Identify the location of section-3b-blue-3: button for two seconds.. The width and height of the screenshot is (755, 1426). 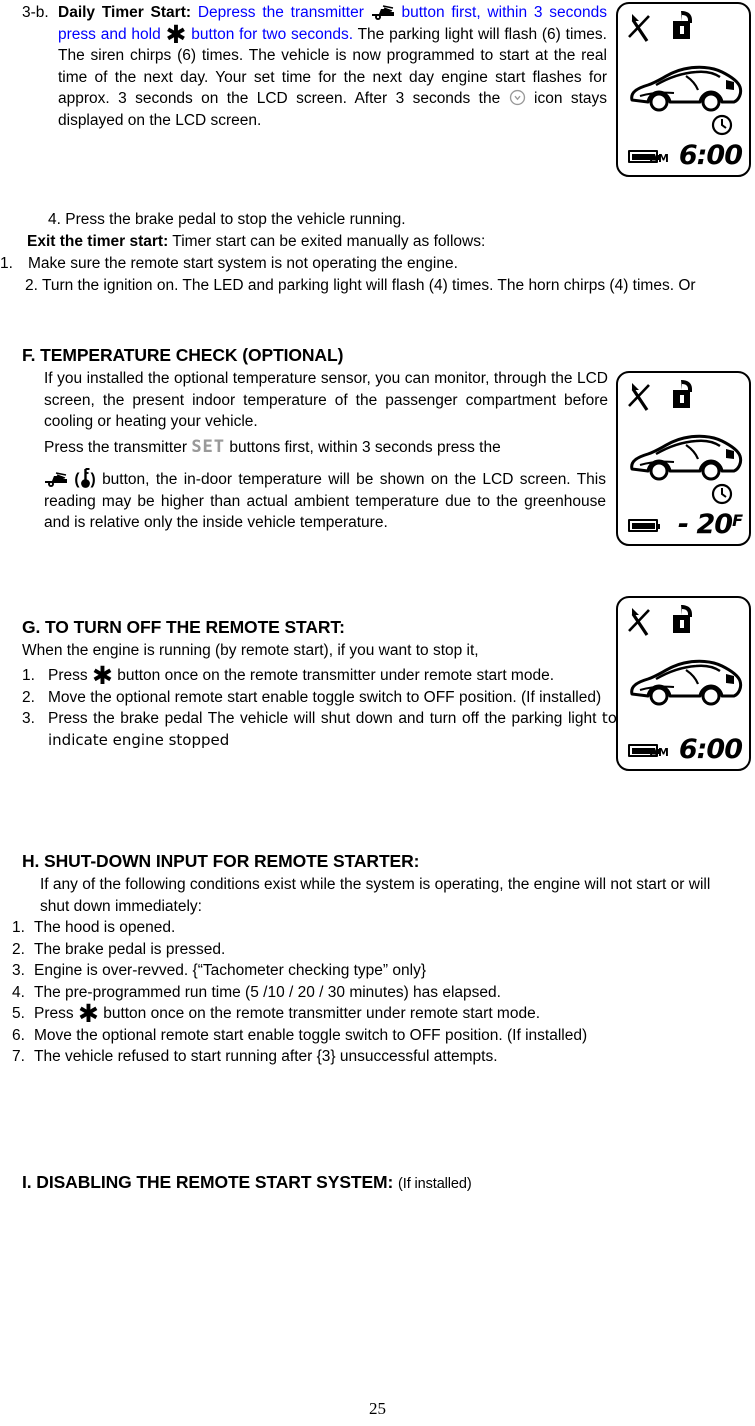
(272, 34).